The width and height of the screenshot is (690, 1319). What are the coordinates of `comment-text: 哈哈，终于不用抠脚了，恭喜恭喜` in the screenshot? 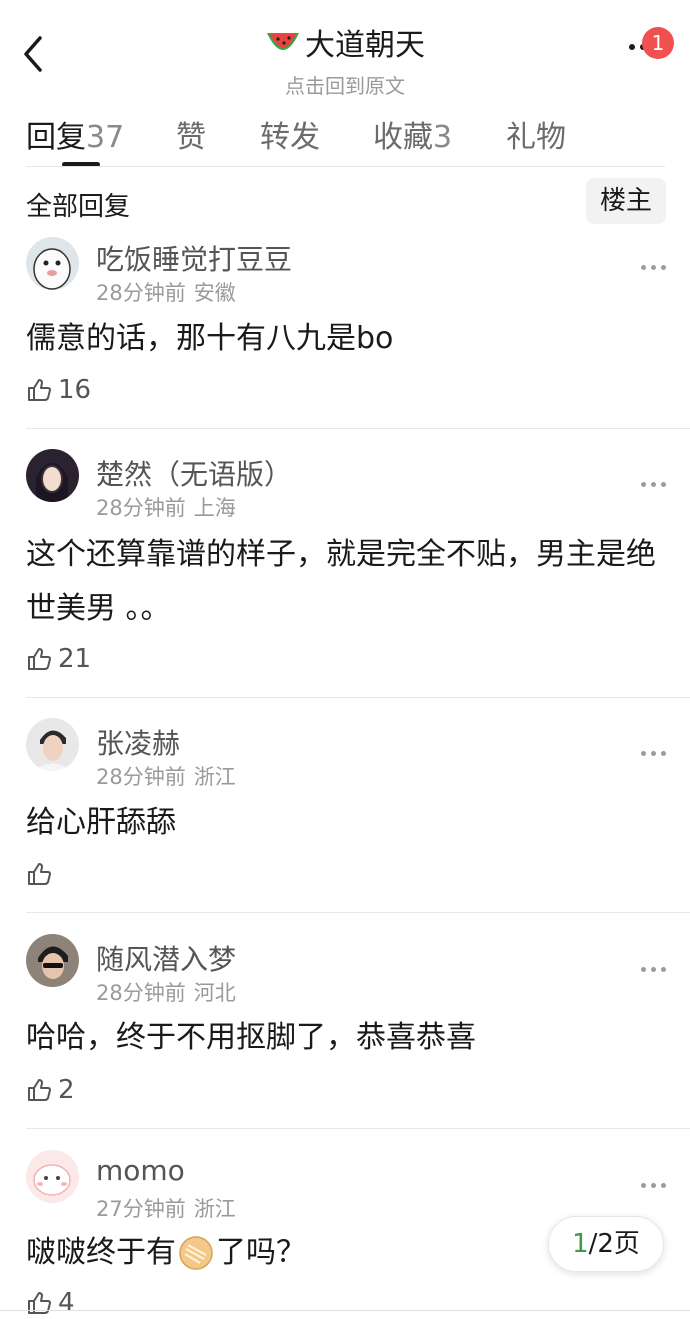 It's located at (251, 1037).